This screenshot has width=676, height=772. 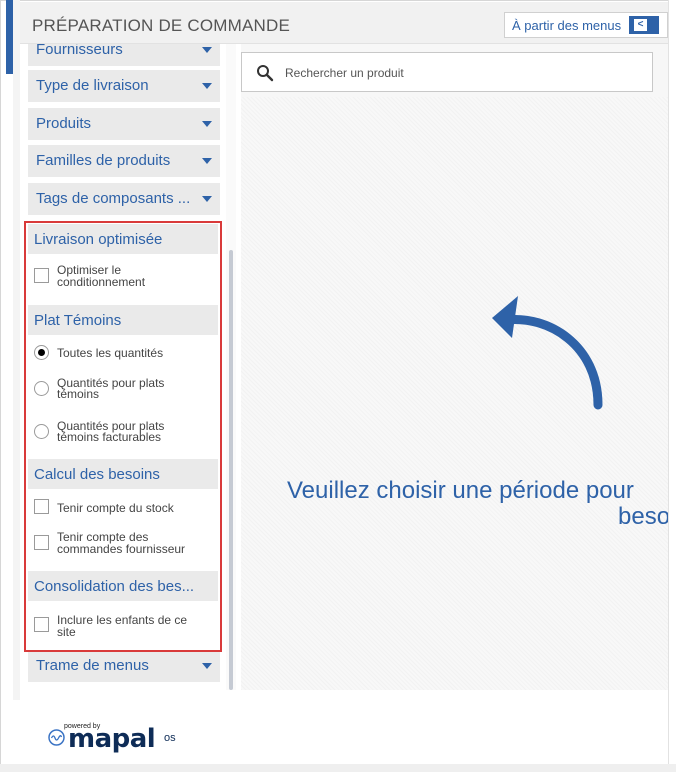 I want to click on chevron-left-icon: <, so click(x=640, y=25).